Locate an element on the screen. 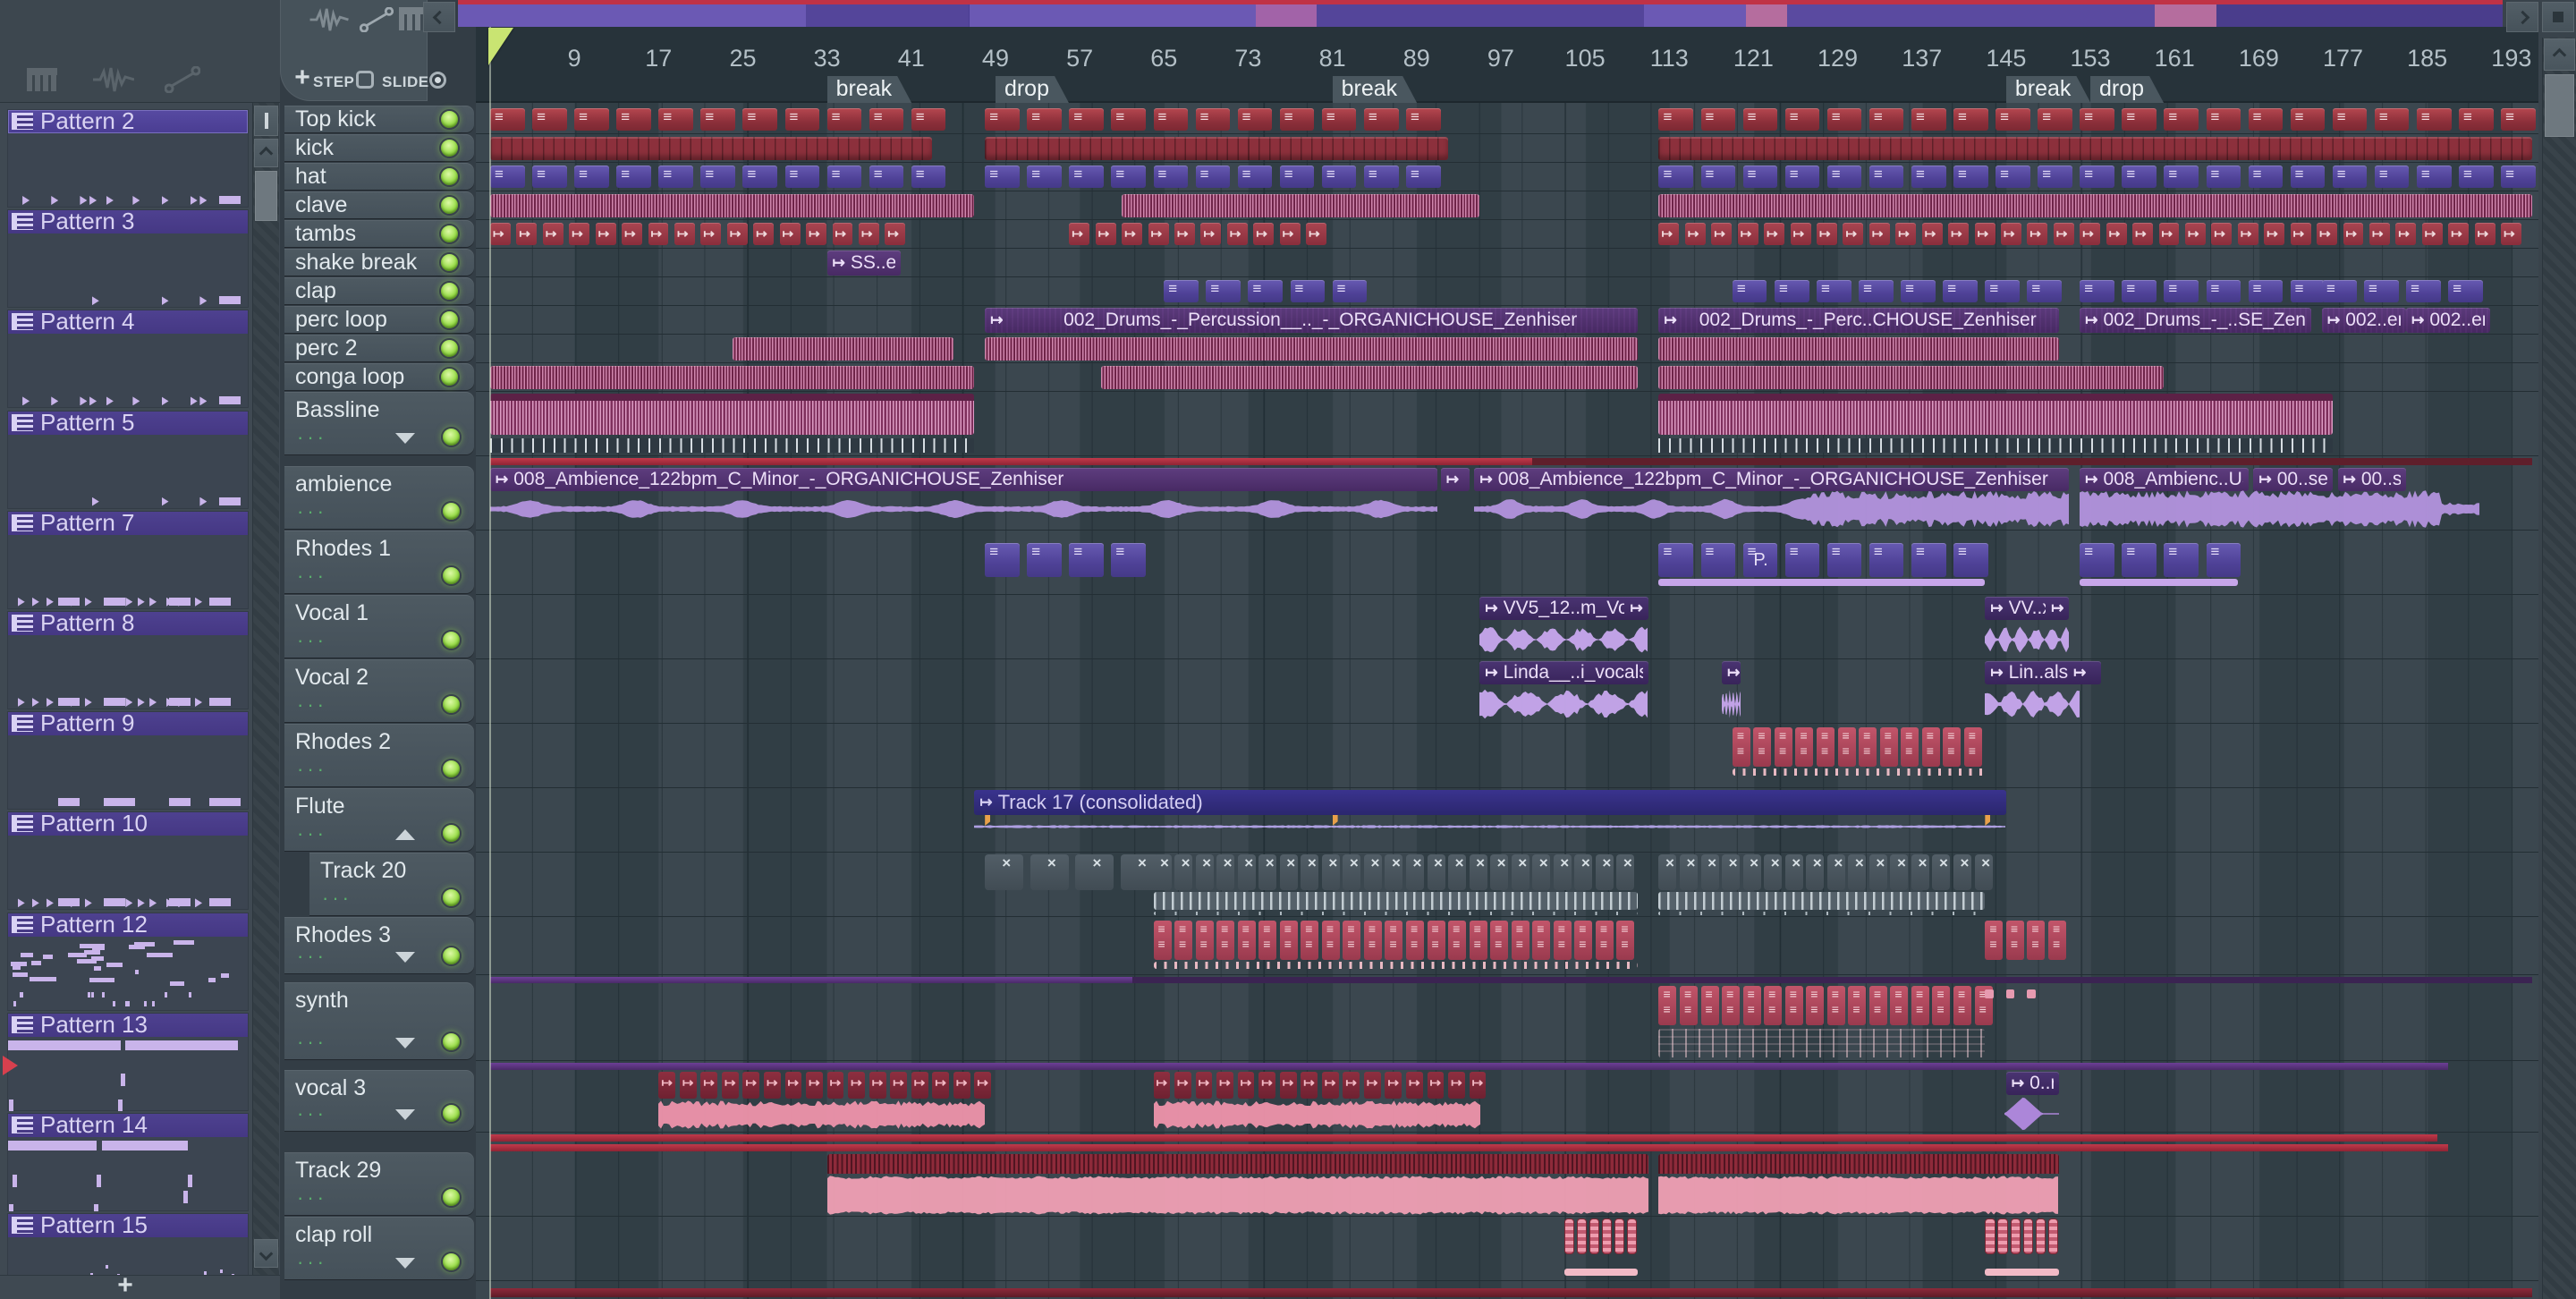 The width and height of the screenshot is (2576, 1299). pattern-name: Pattern 10 is located at coordinates (128, 824).